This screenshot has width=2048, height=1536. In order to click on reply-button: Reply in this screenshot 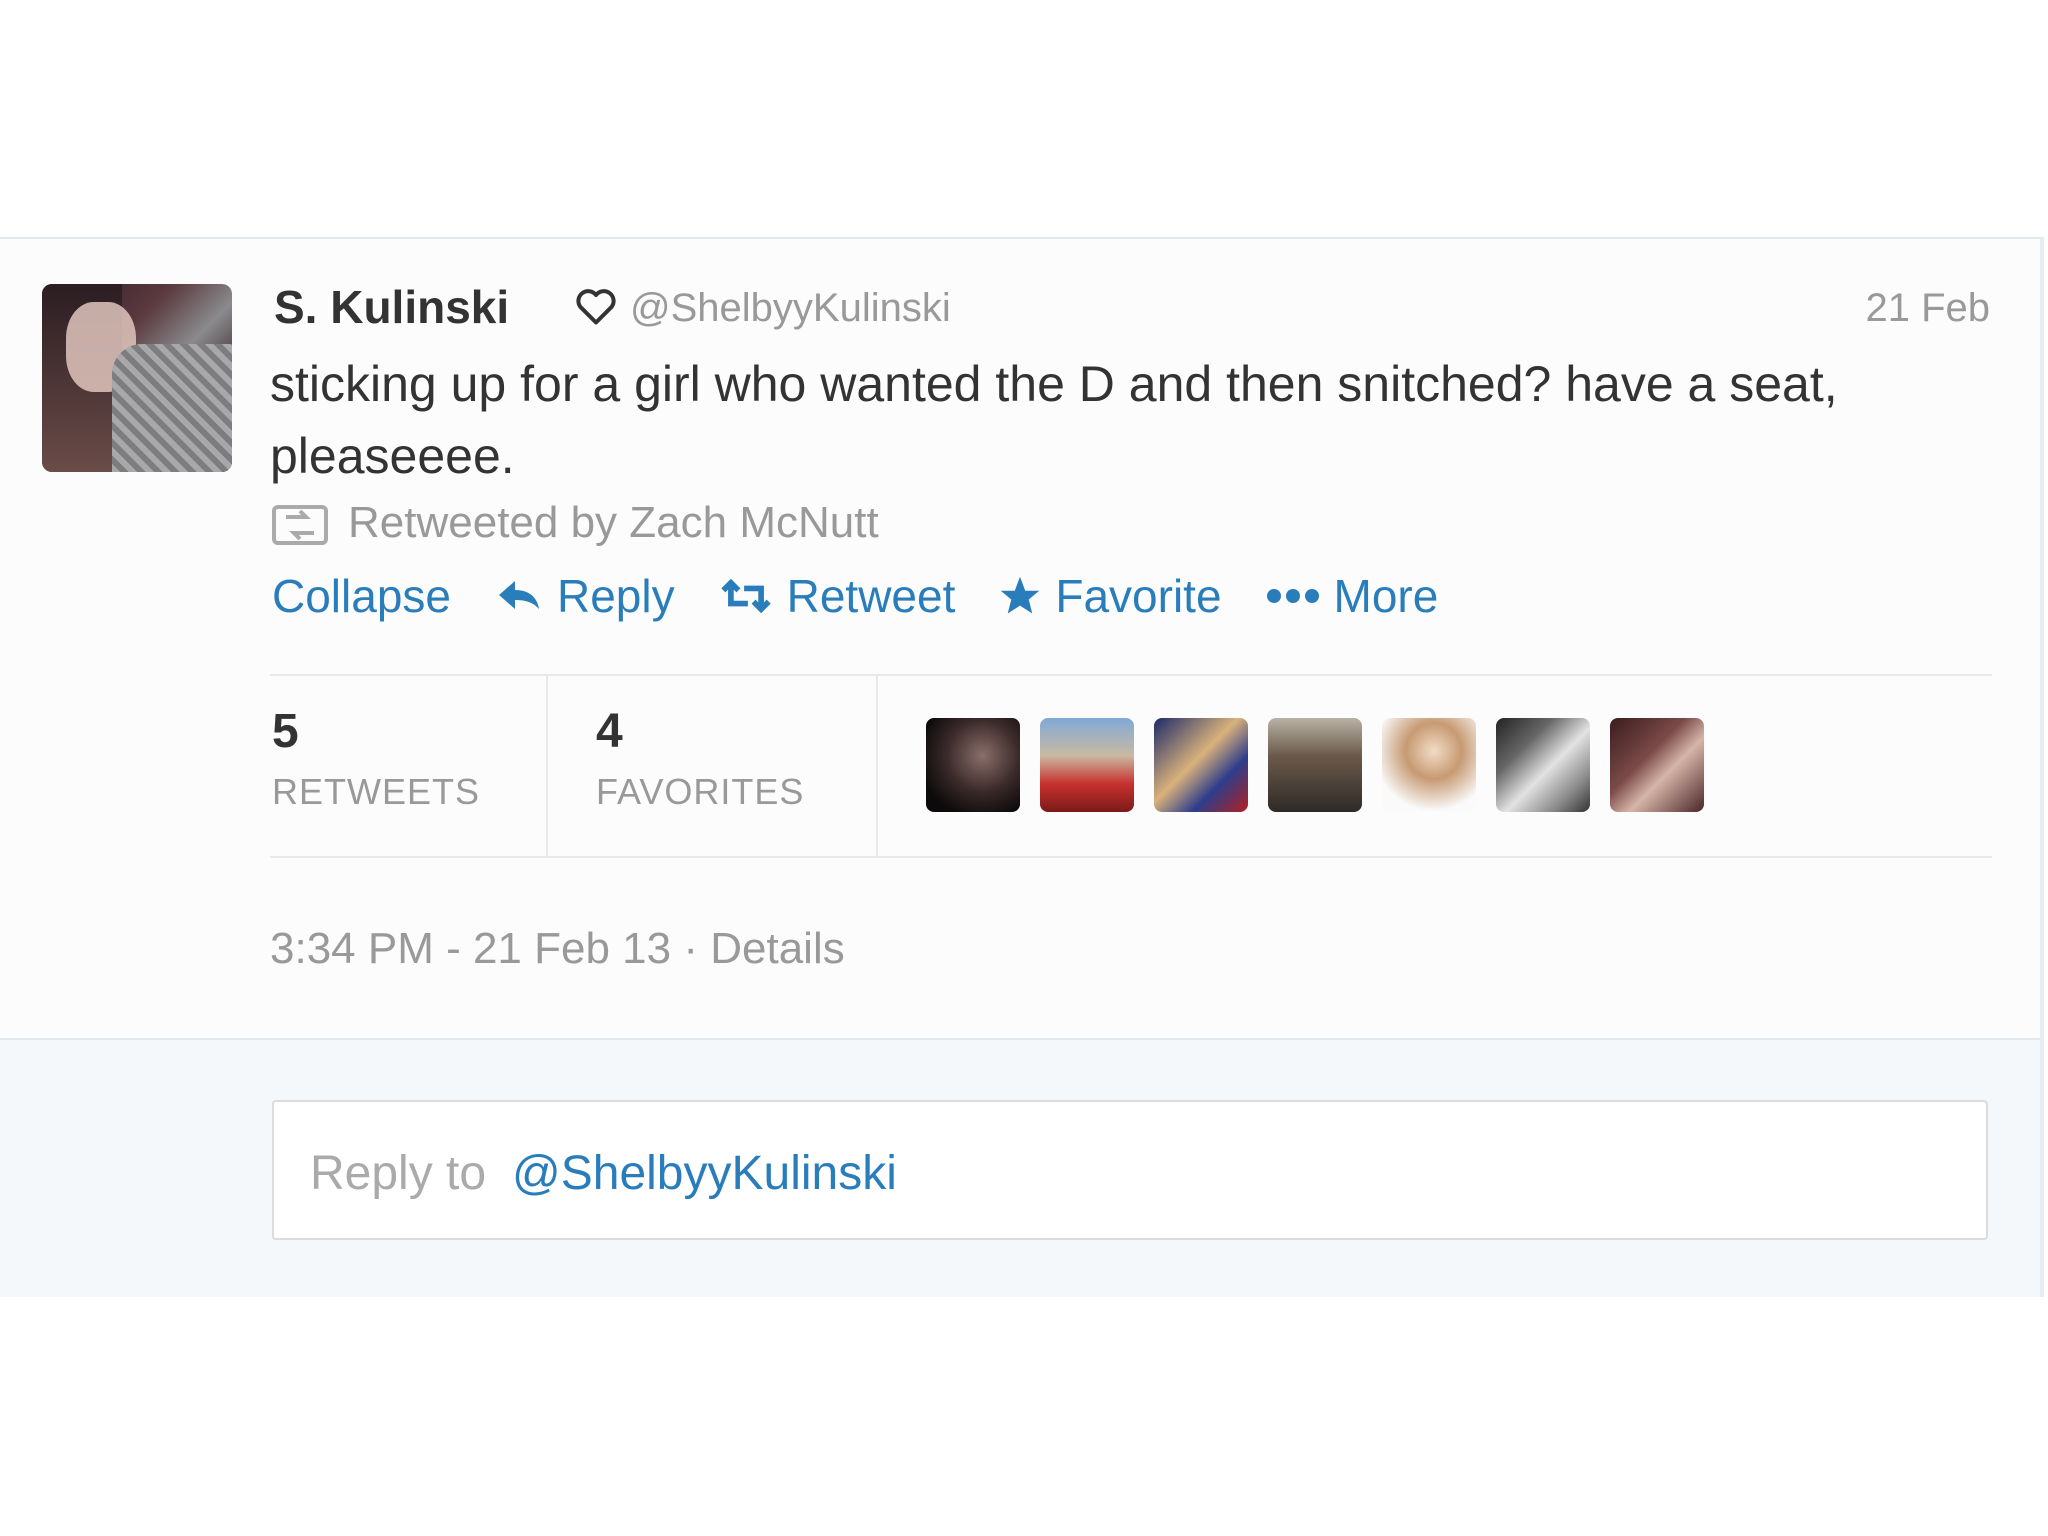, I will do `click(585, 596)`.